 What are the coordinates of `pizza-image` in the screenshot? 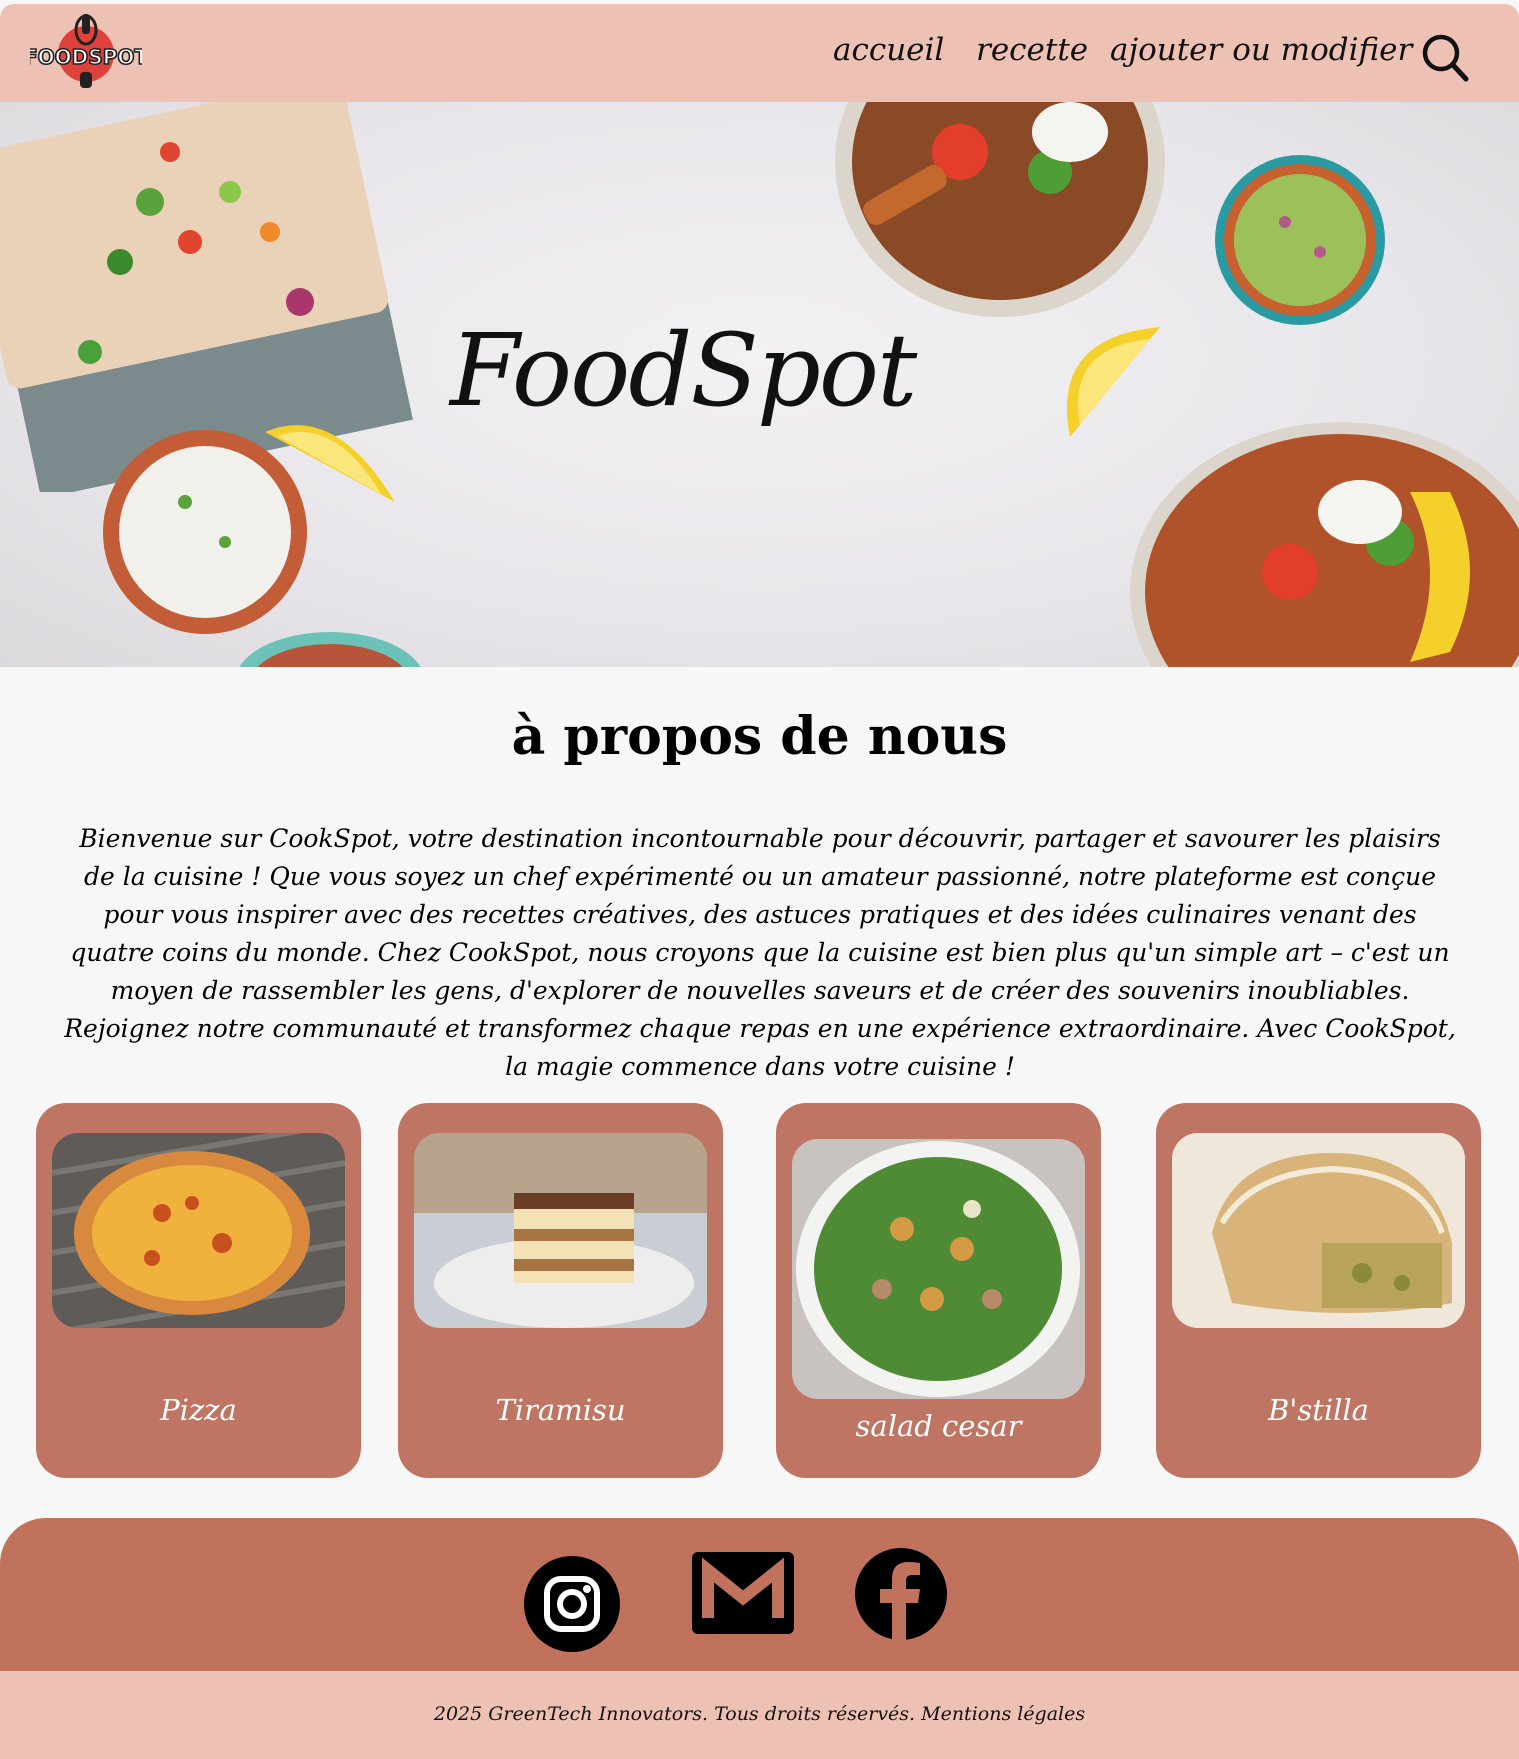 It's located at (198, 1230).